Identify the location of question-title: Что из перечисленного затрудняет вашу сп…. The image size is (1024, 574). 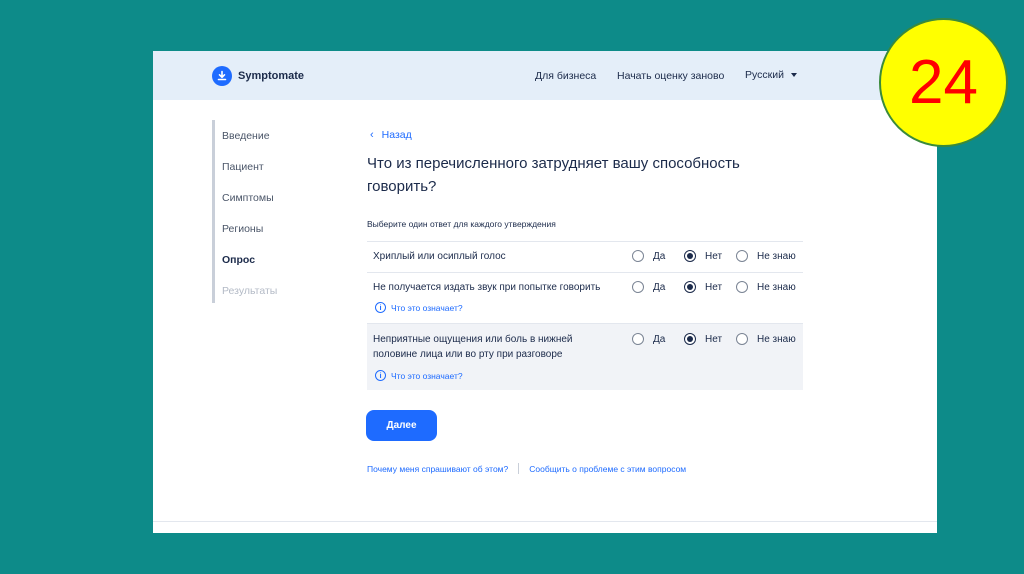
(582, 175).